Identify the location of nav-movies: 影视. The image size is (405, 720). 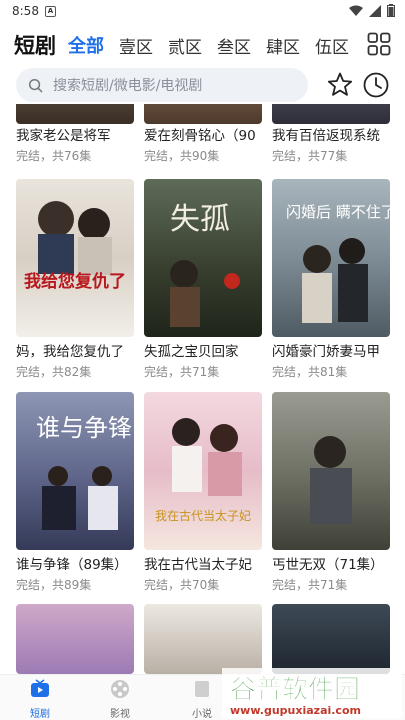
(120, 699).